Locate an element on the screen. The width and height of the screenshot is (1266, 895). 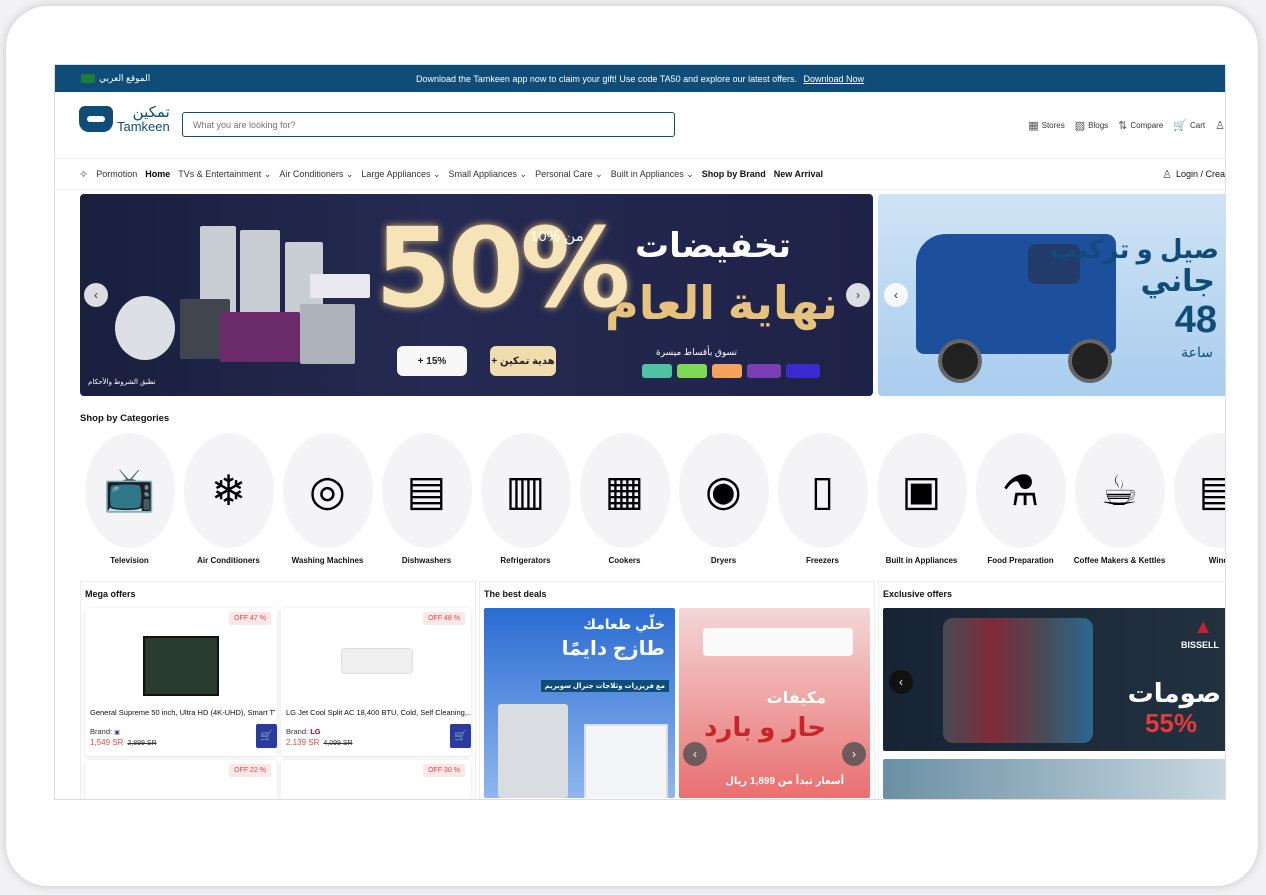
side-prev-button: ‹ is located at coordinates (896, 295).